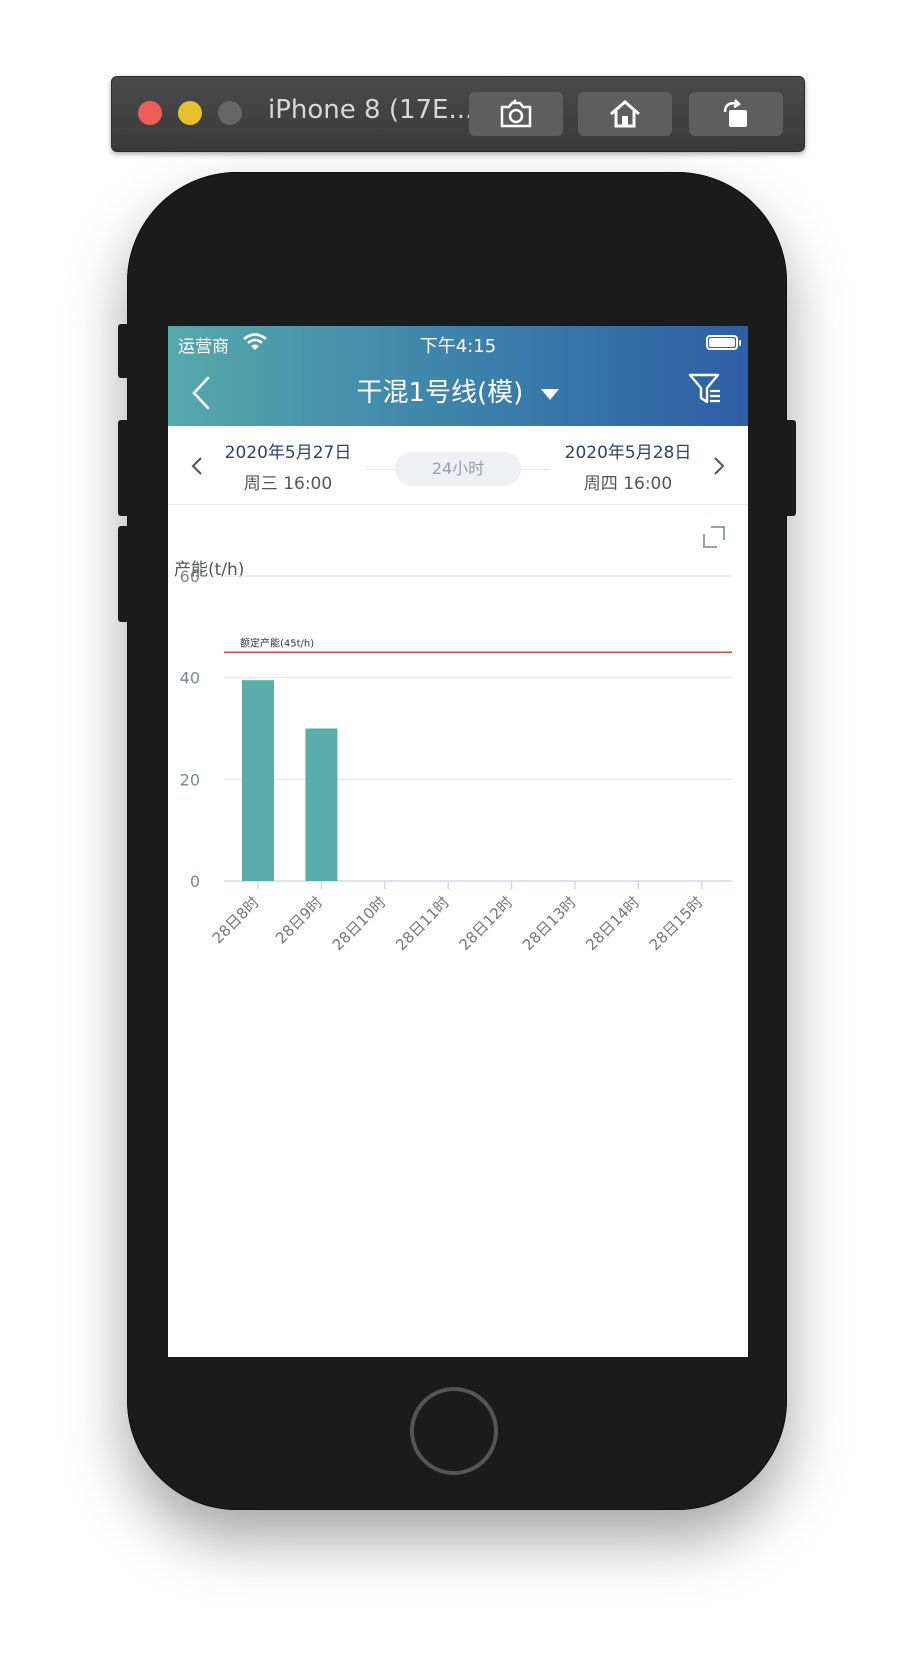 This screenshot has width=914, height=1660. I want to click on rotate-icon, so click(735, 113).